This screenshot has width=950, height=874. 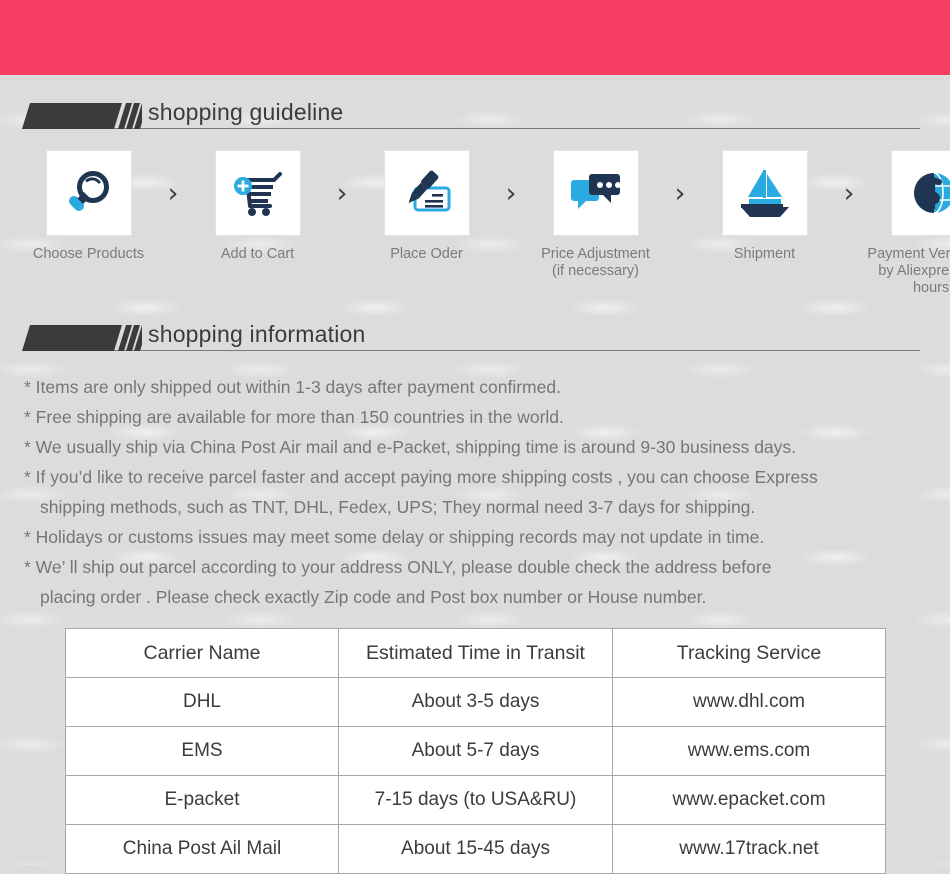 I want to click on column-header-estimated-time: Estimated Time in Transit, so click(x=476, y=653).